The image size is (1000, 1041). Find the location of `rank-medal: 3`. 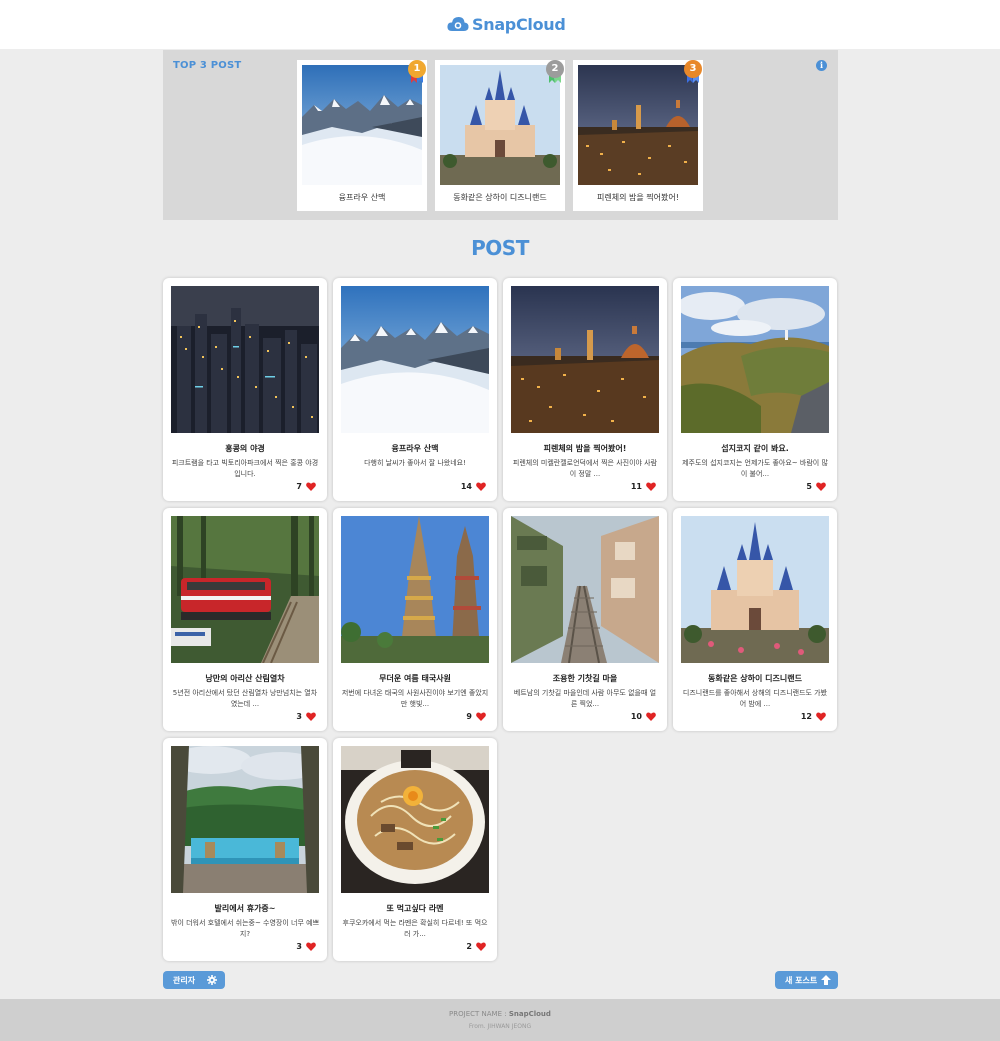

rank-medal: 3 is located at coordinates (693, 72).